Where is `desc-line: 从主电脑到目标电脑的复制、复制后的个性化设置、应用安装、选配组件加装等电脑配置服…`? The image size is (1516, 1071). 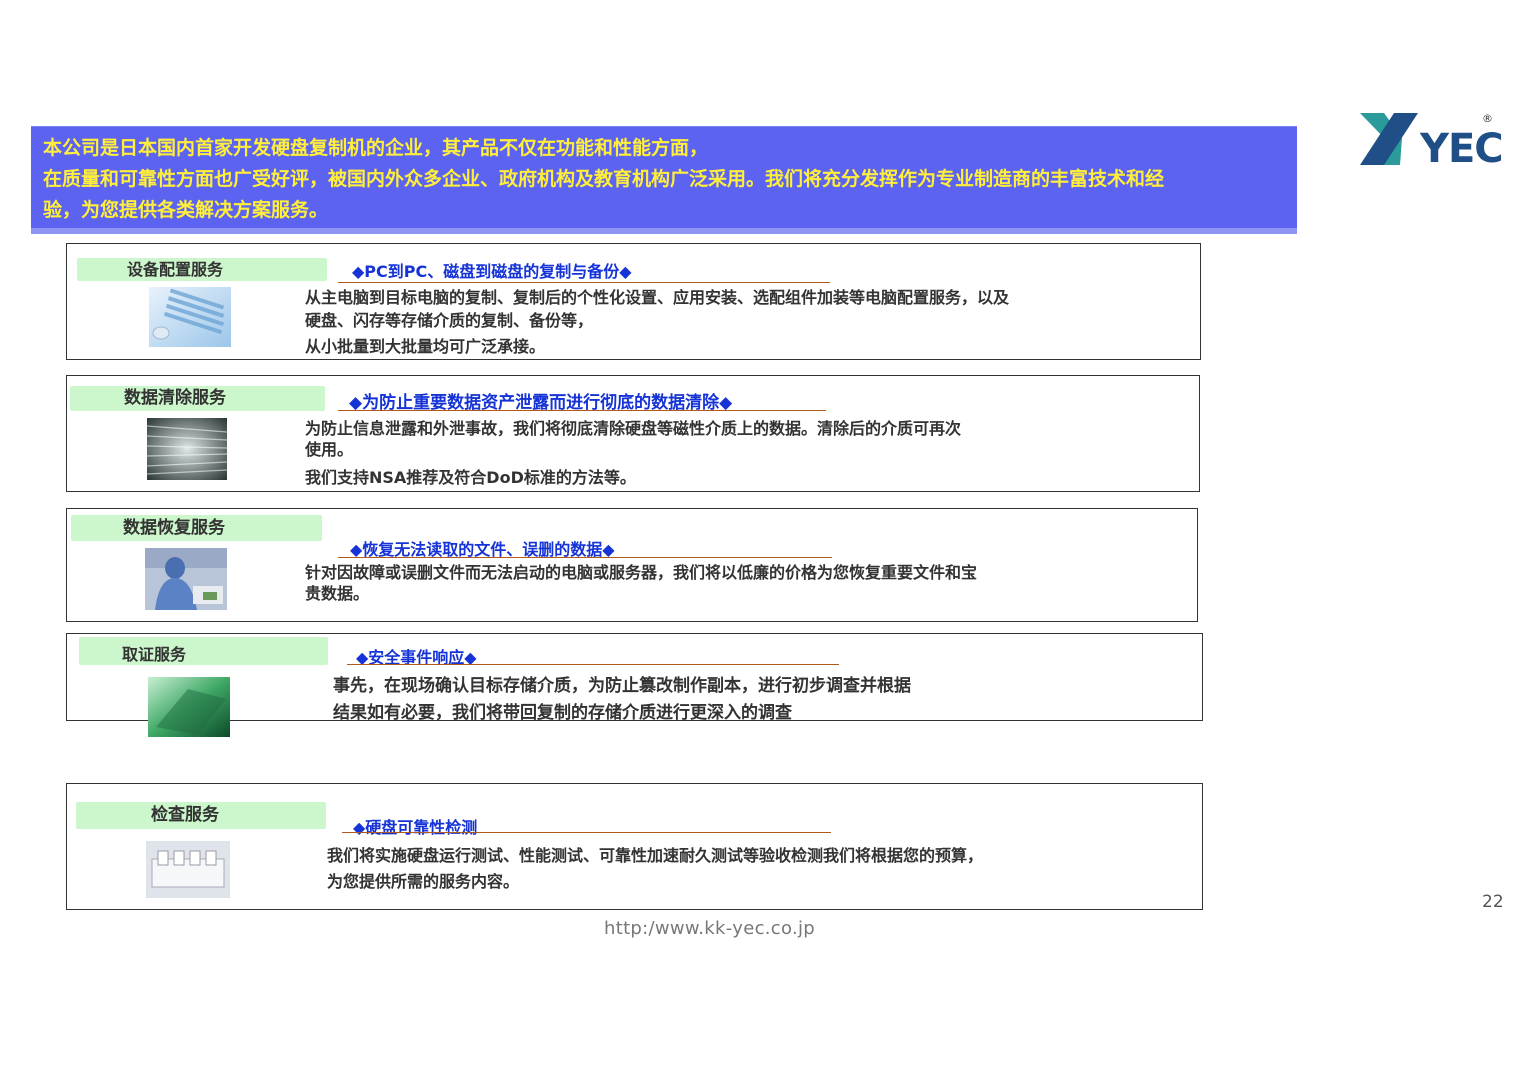 desc-line: 从主电脑到目标电脑的复制、复制后的个性化设置、应用安装、选配组件加装等电脑配置服… is located at coordinates (657, 297).